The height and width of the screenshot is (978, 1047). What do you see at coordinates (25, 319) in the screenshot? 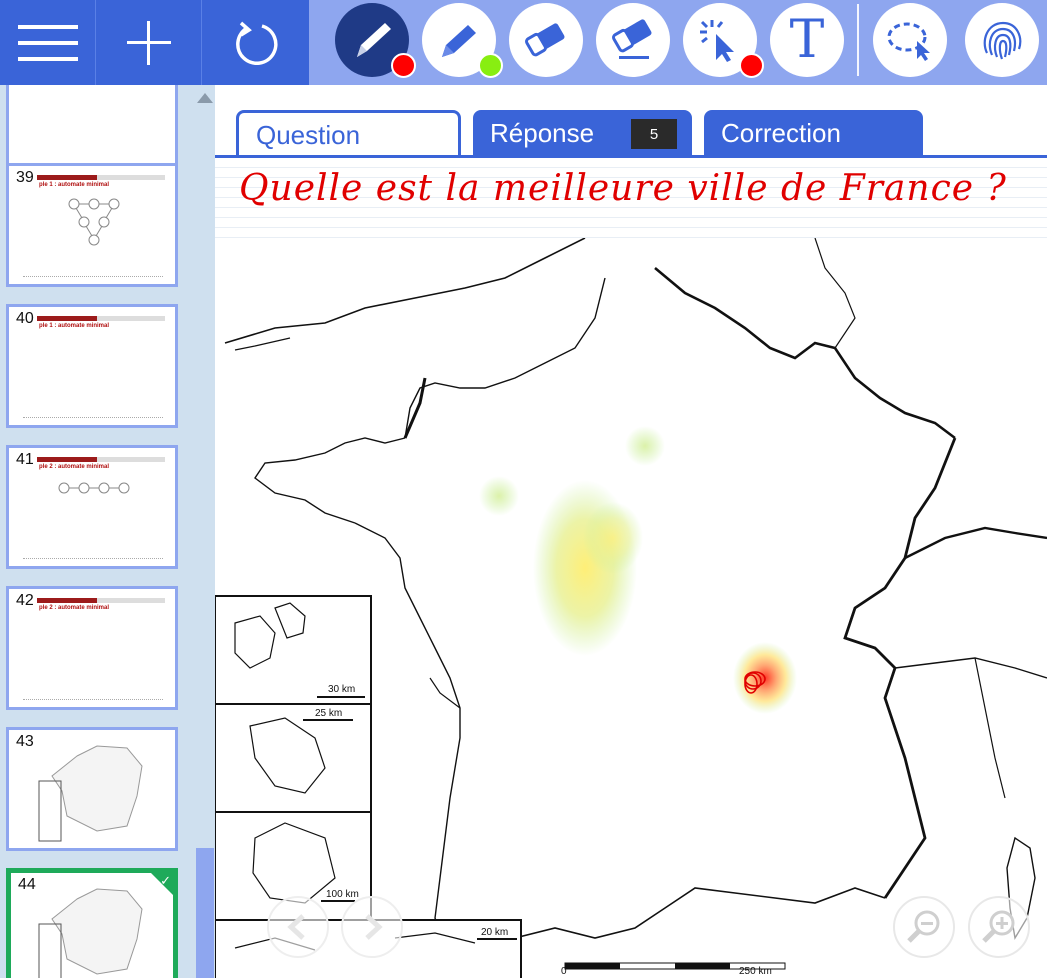
I see `slide-number: 40` at bounding box center [25, 319].